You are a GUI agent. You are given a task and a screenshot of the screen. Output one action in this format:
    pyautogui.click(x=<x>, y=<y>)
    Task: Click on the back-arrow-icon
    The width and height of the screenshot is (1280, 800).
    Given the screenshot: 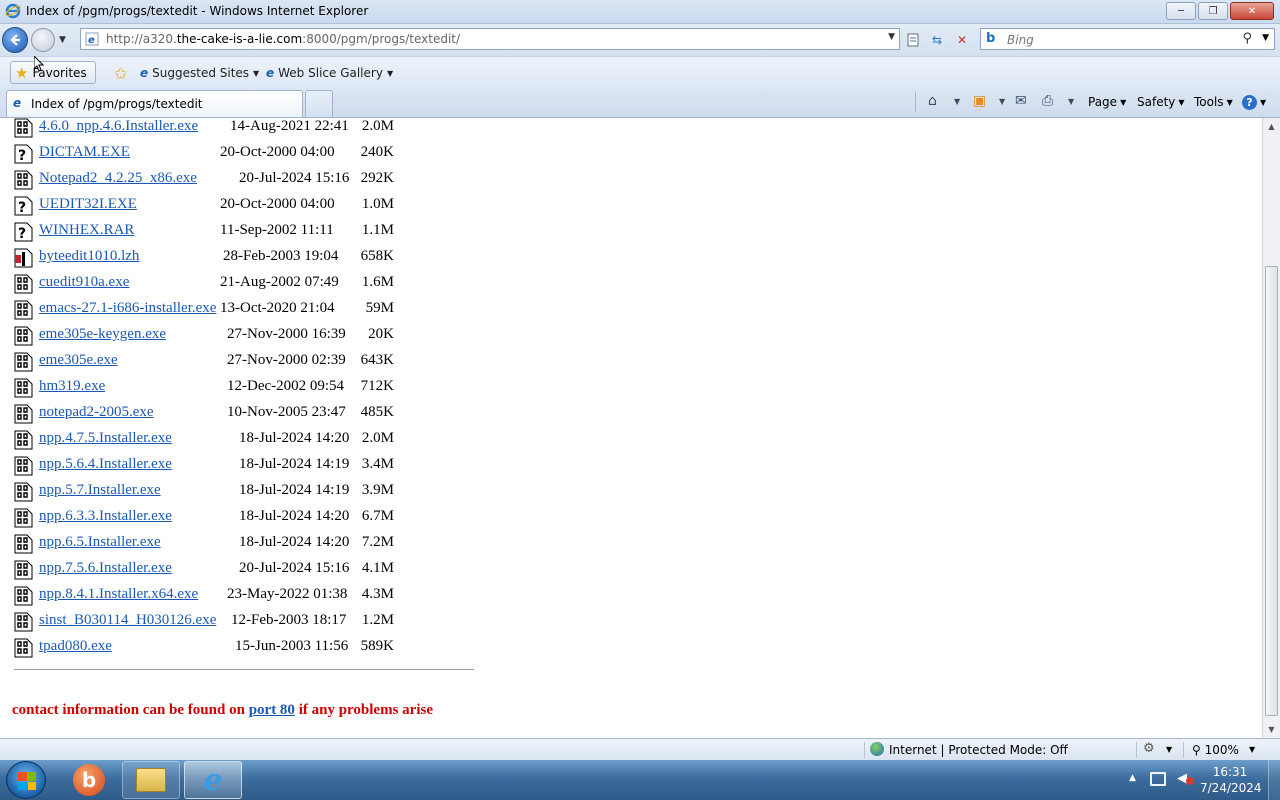 What is the action you would take?
    pyautogui.click(x=15, y=40)
    